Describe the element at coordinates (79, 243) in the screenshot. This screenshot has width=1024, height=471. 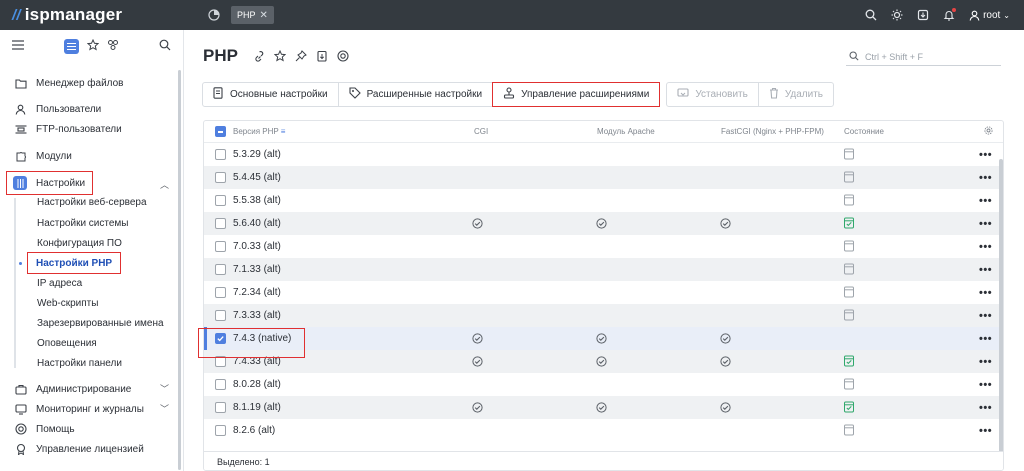
I see `sidebar-subitem-software-config: Конфигурация ПО` at that location.